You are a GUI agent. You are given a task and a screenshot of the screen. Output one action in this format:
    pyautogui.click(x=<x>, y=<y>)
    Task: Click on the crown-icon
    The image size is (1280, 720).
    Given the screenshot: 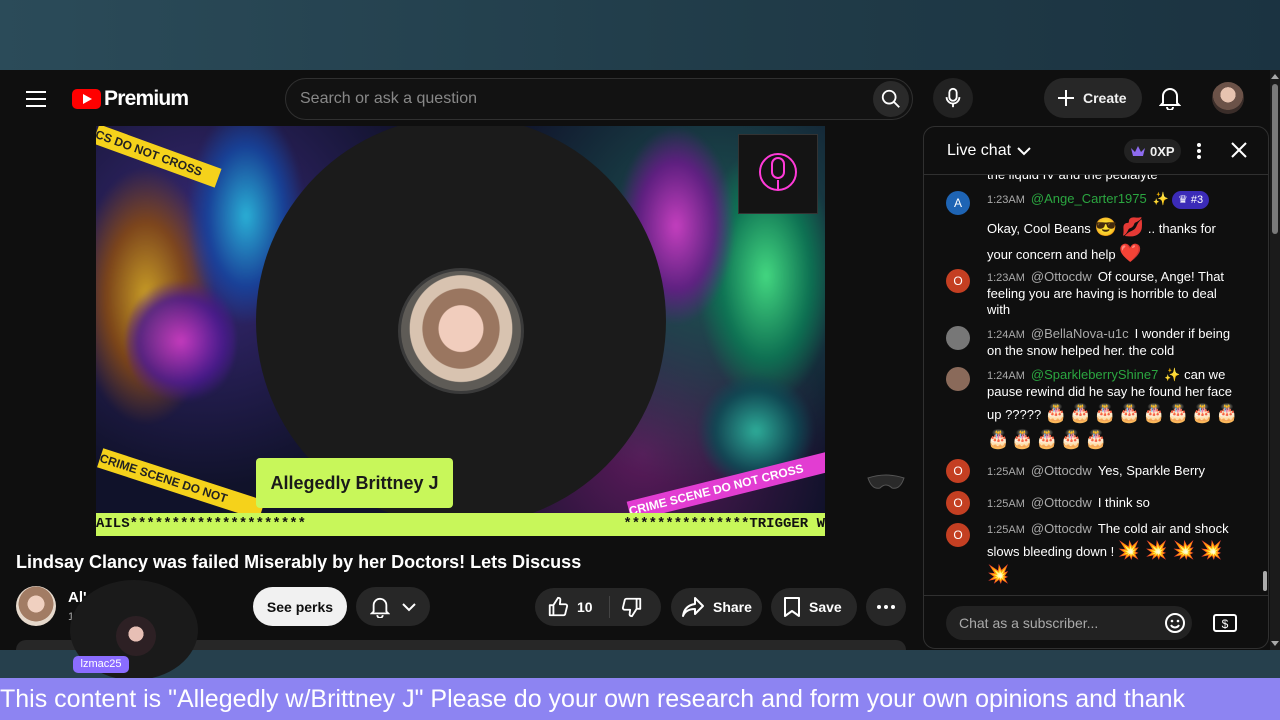 What is the action you would take?
    pyautogui.click(x=1138, y=151)
    